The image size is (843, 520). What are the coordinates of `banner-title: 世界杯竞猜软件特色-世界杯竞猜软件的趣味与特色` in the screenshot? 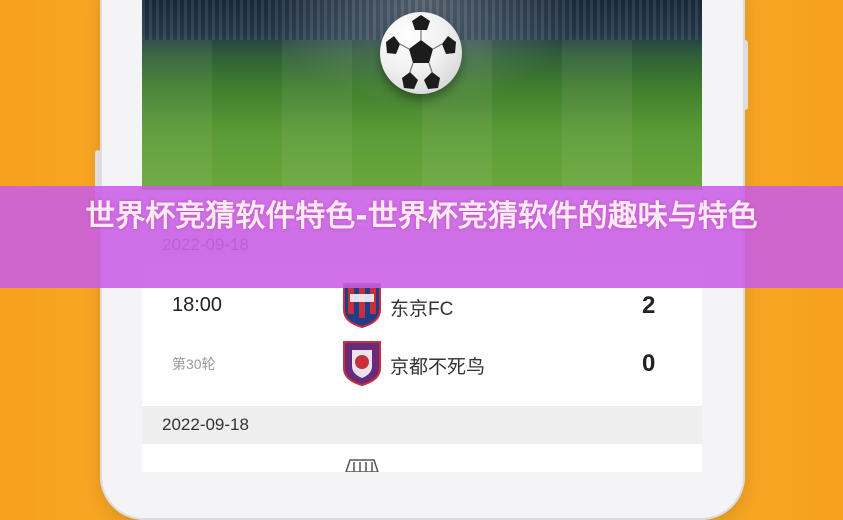 It's located at (421, 216).